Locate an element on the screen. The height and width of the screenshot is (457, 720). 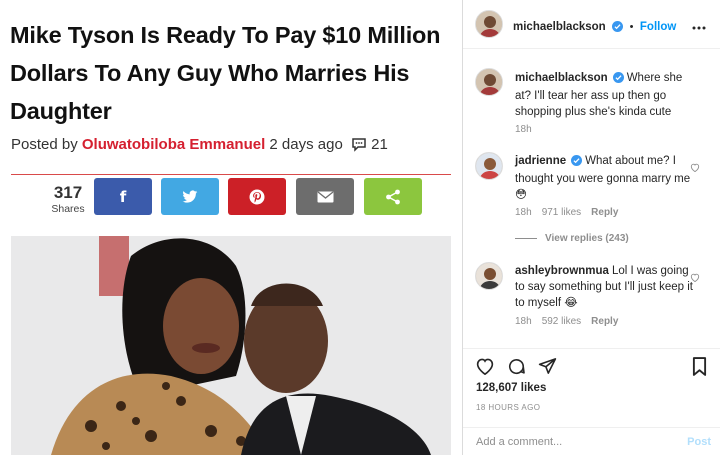
facebook-share-button: f is located at coordinates (123, 196).